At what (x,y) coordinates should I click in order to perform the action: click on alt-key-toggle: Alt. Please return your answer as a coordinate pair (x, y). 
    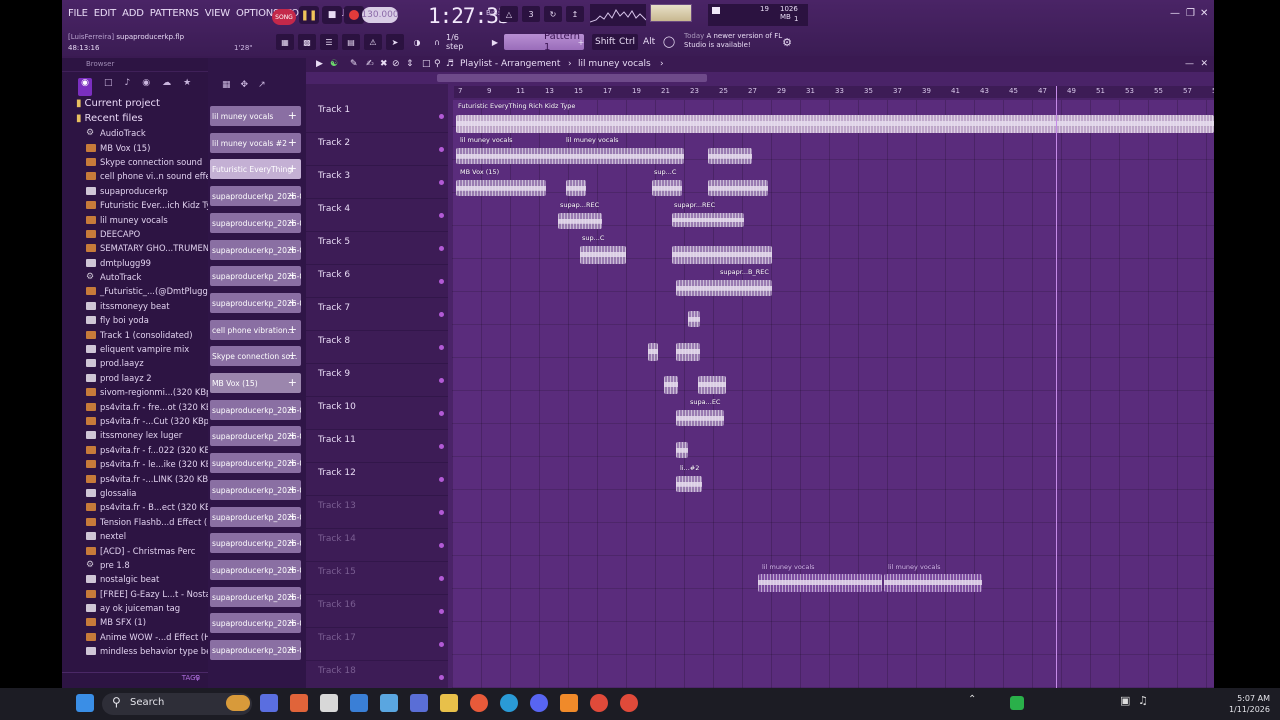
    Looking at the image, I should click on (649, 42).